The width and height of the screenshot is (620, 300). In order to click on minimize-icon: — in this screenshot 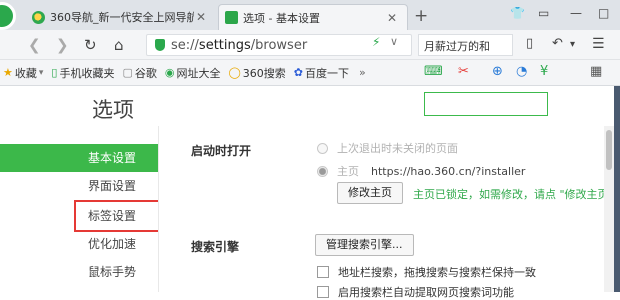, I will do `click(576, 13)`.